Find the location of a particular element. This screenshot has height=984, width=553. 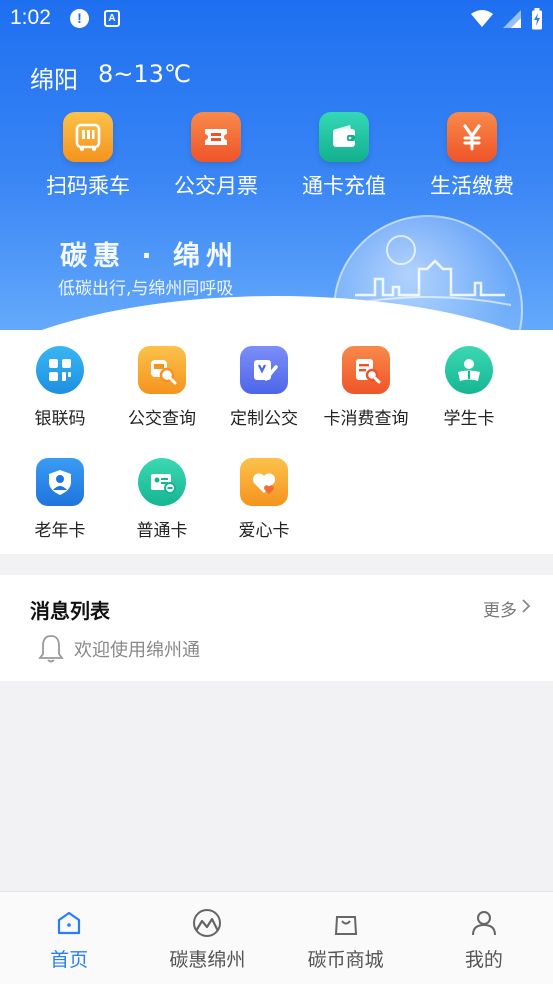

bus-qr-icon is located at coordinates (88, 137).